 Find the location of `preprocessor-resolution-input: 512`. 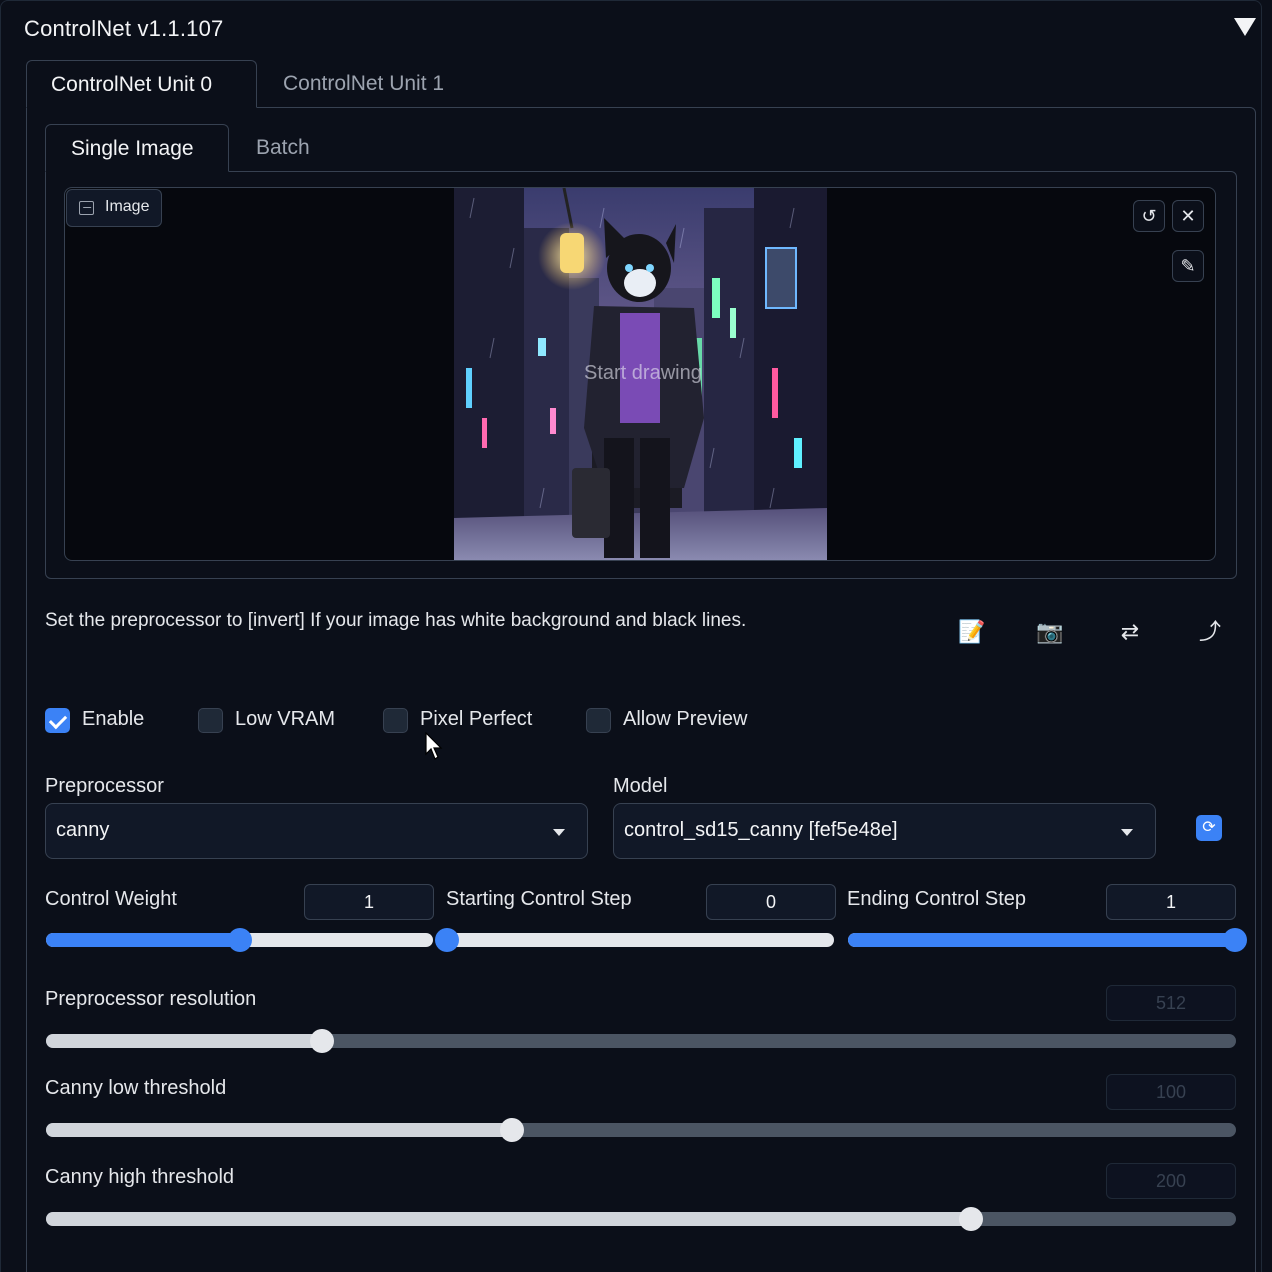

preprocessor-resolution-input: 512 is located at coordinates (1171, 1003).